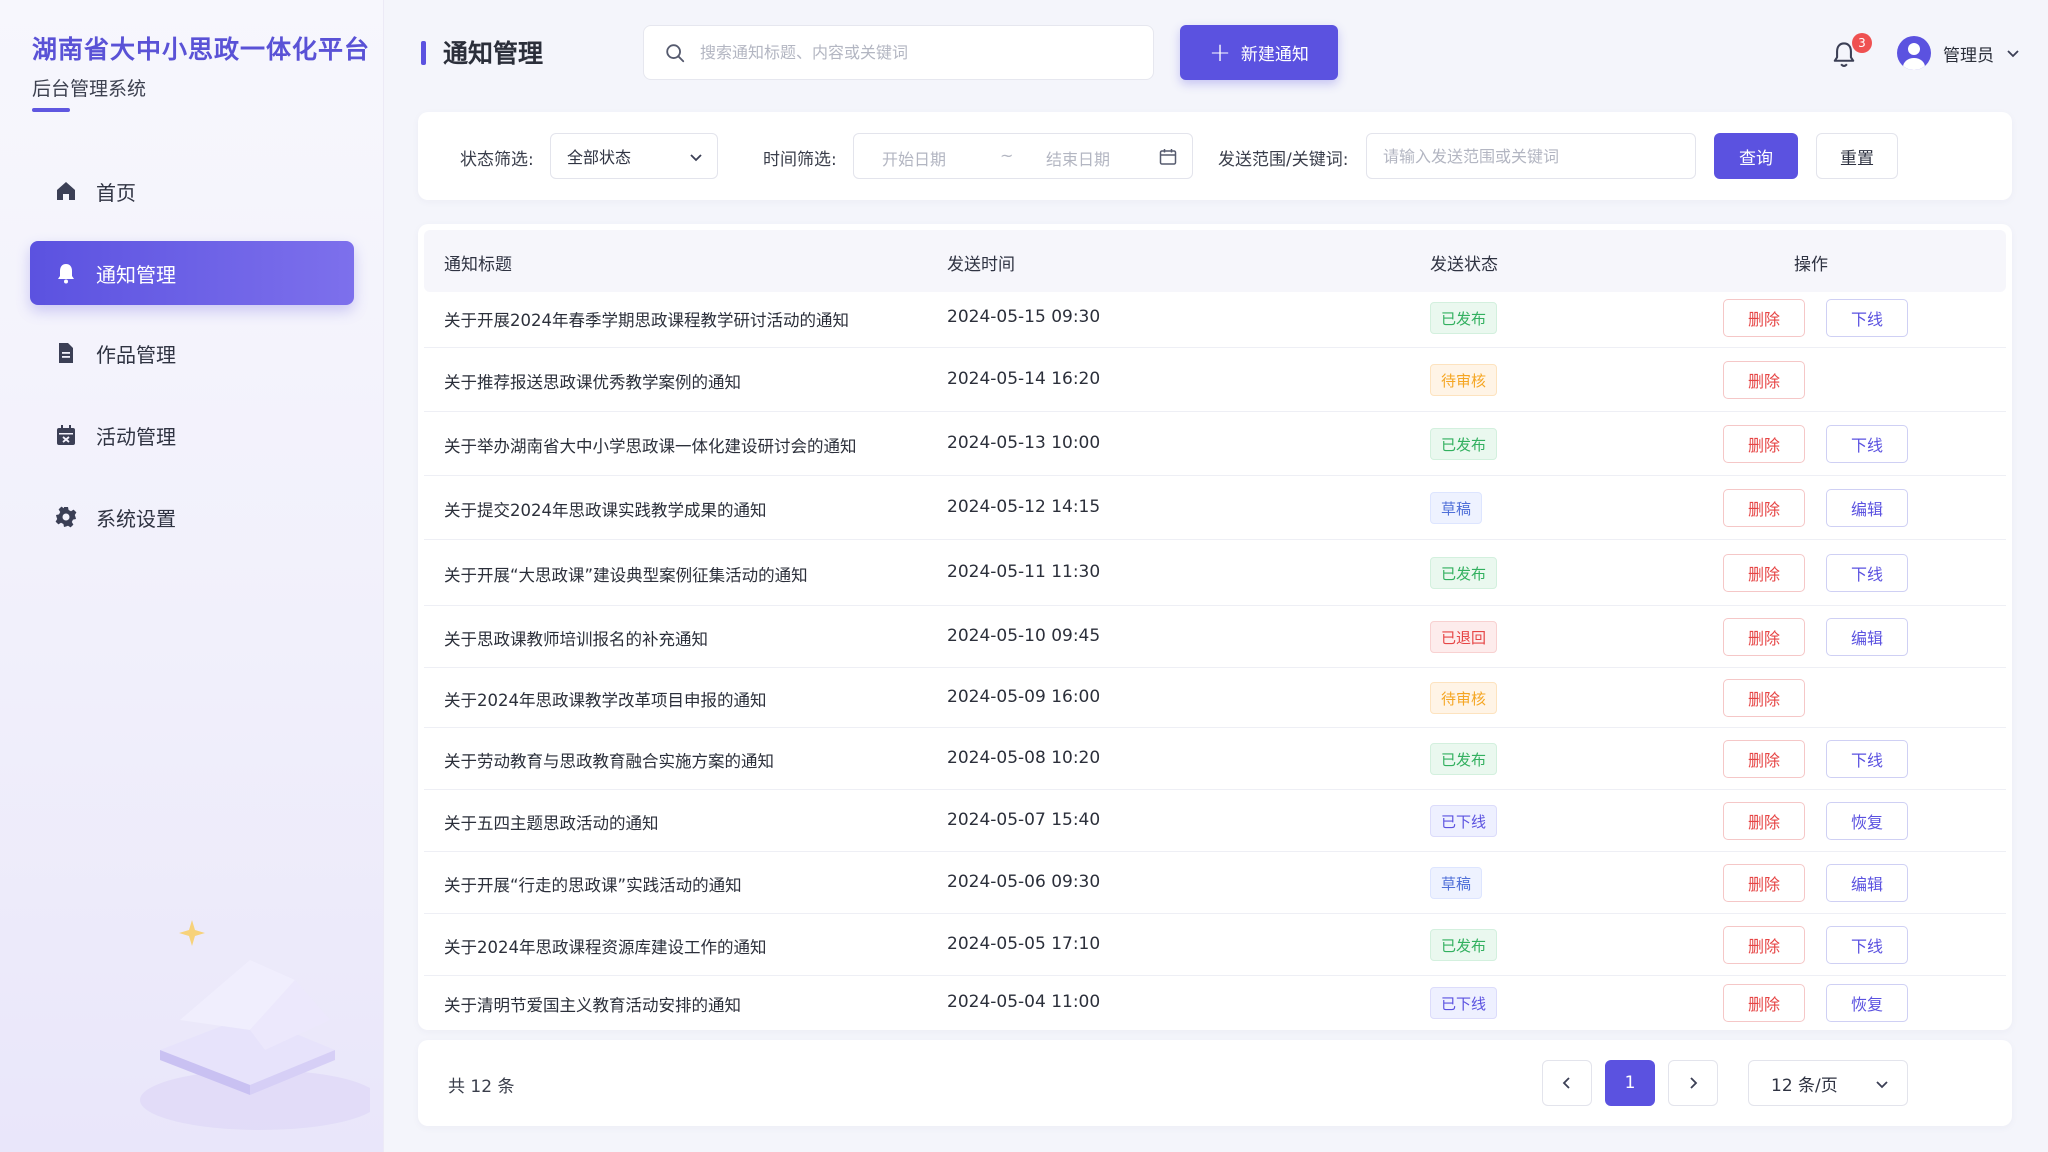 This screenshot has width=2048, height=1152. What do you see at coordinates (1274, 55) in the screenshot?
I see `new-notification-label: 新建通知` at bounding box center [1274, 55].